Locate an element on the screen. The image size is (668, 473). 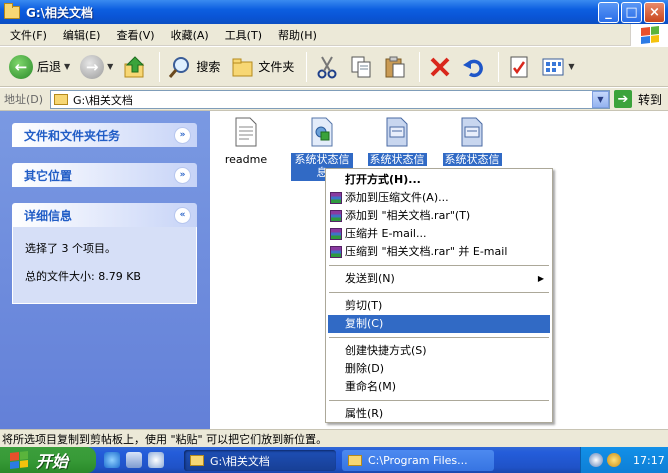
forward-button: → ▼ is located at coordinates (96, 67).